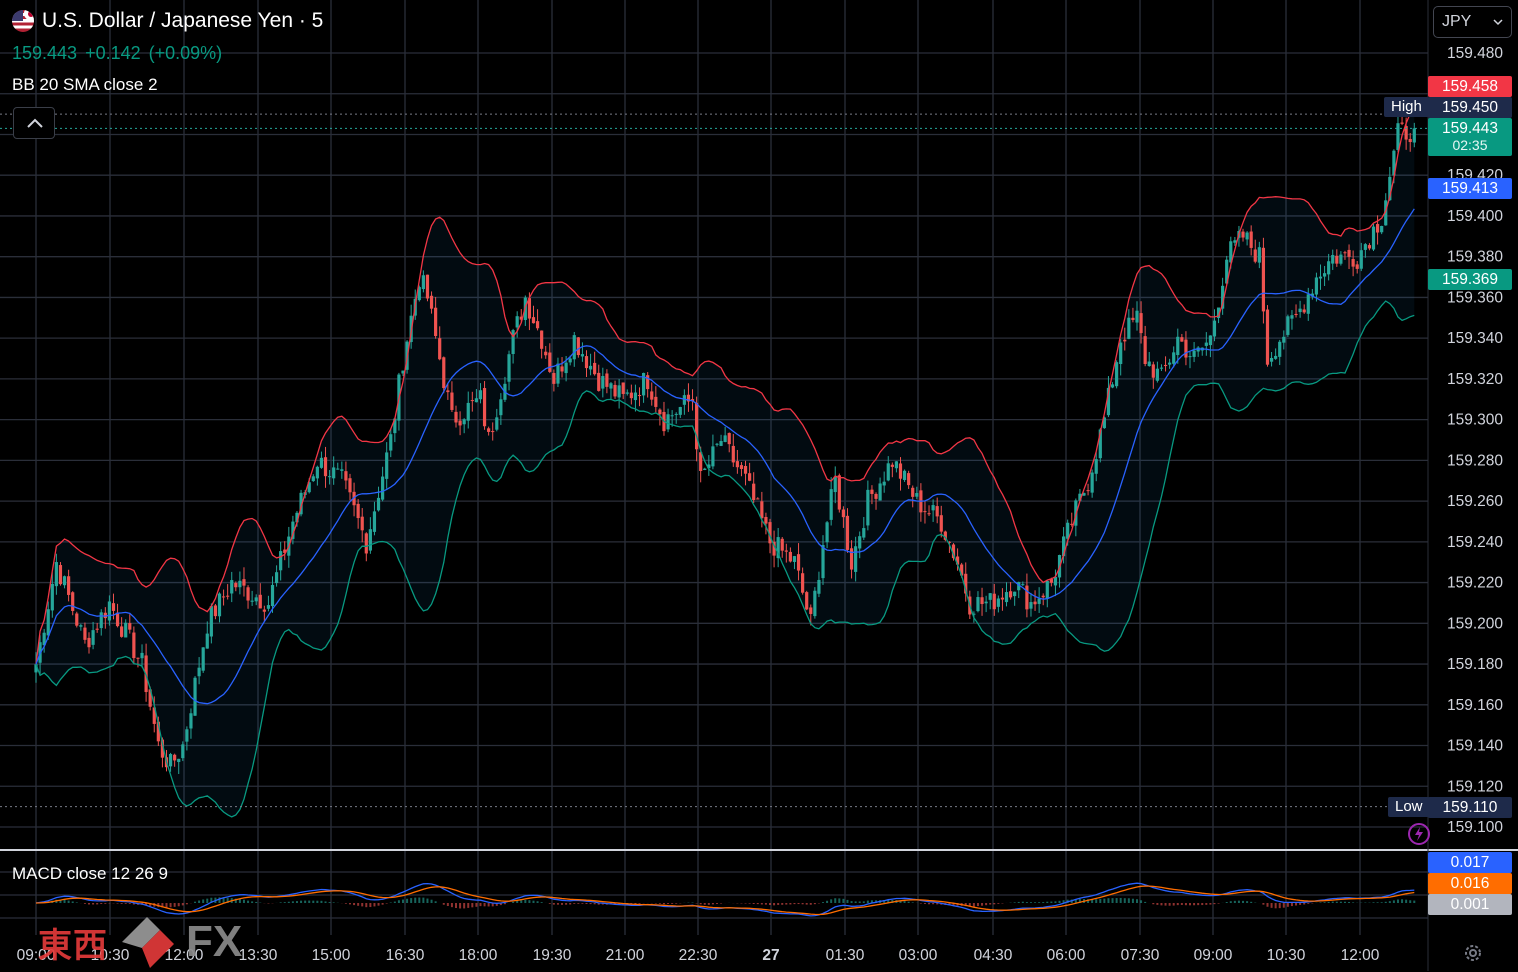  Describe the element at coordinates (1498, 21) in the screenshot. I see `chevron-down-icon` at that location.